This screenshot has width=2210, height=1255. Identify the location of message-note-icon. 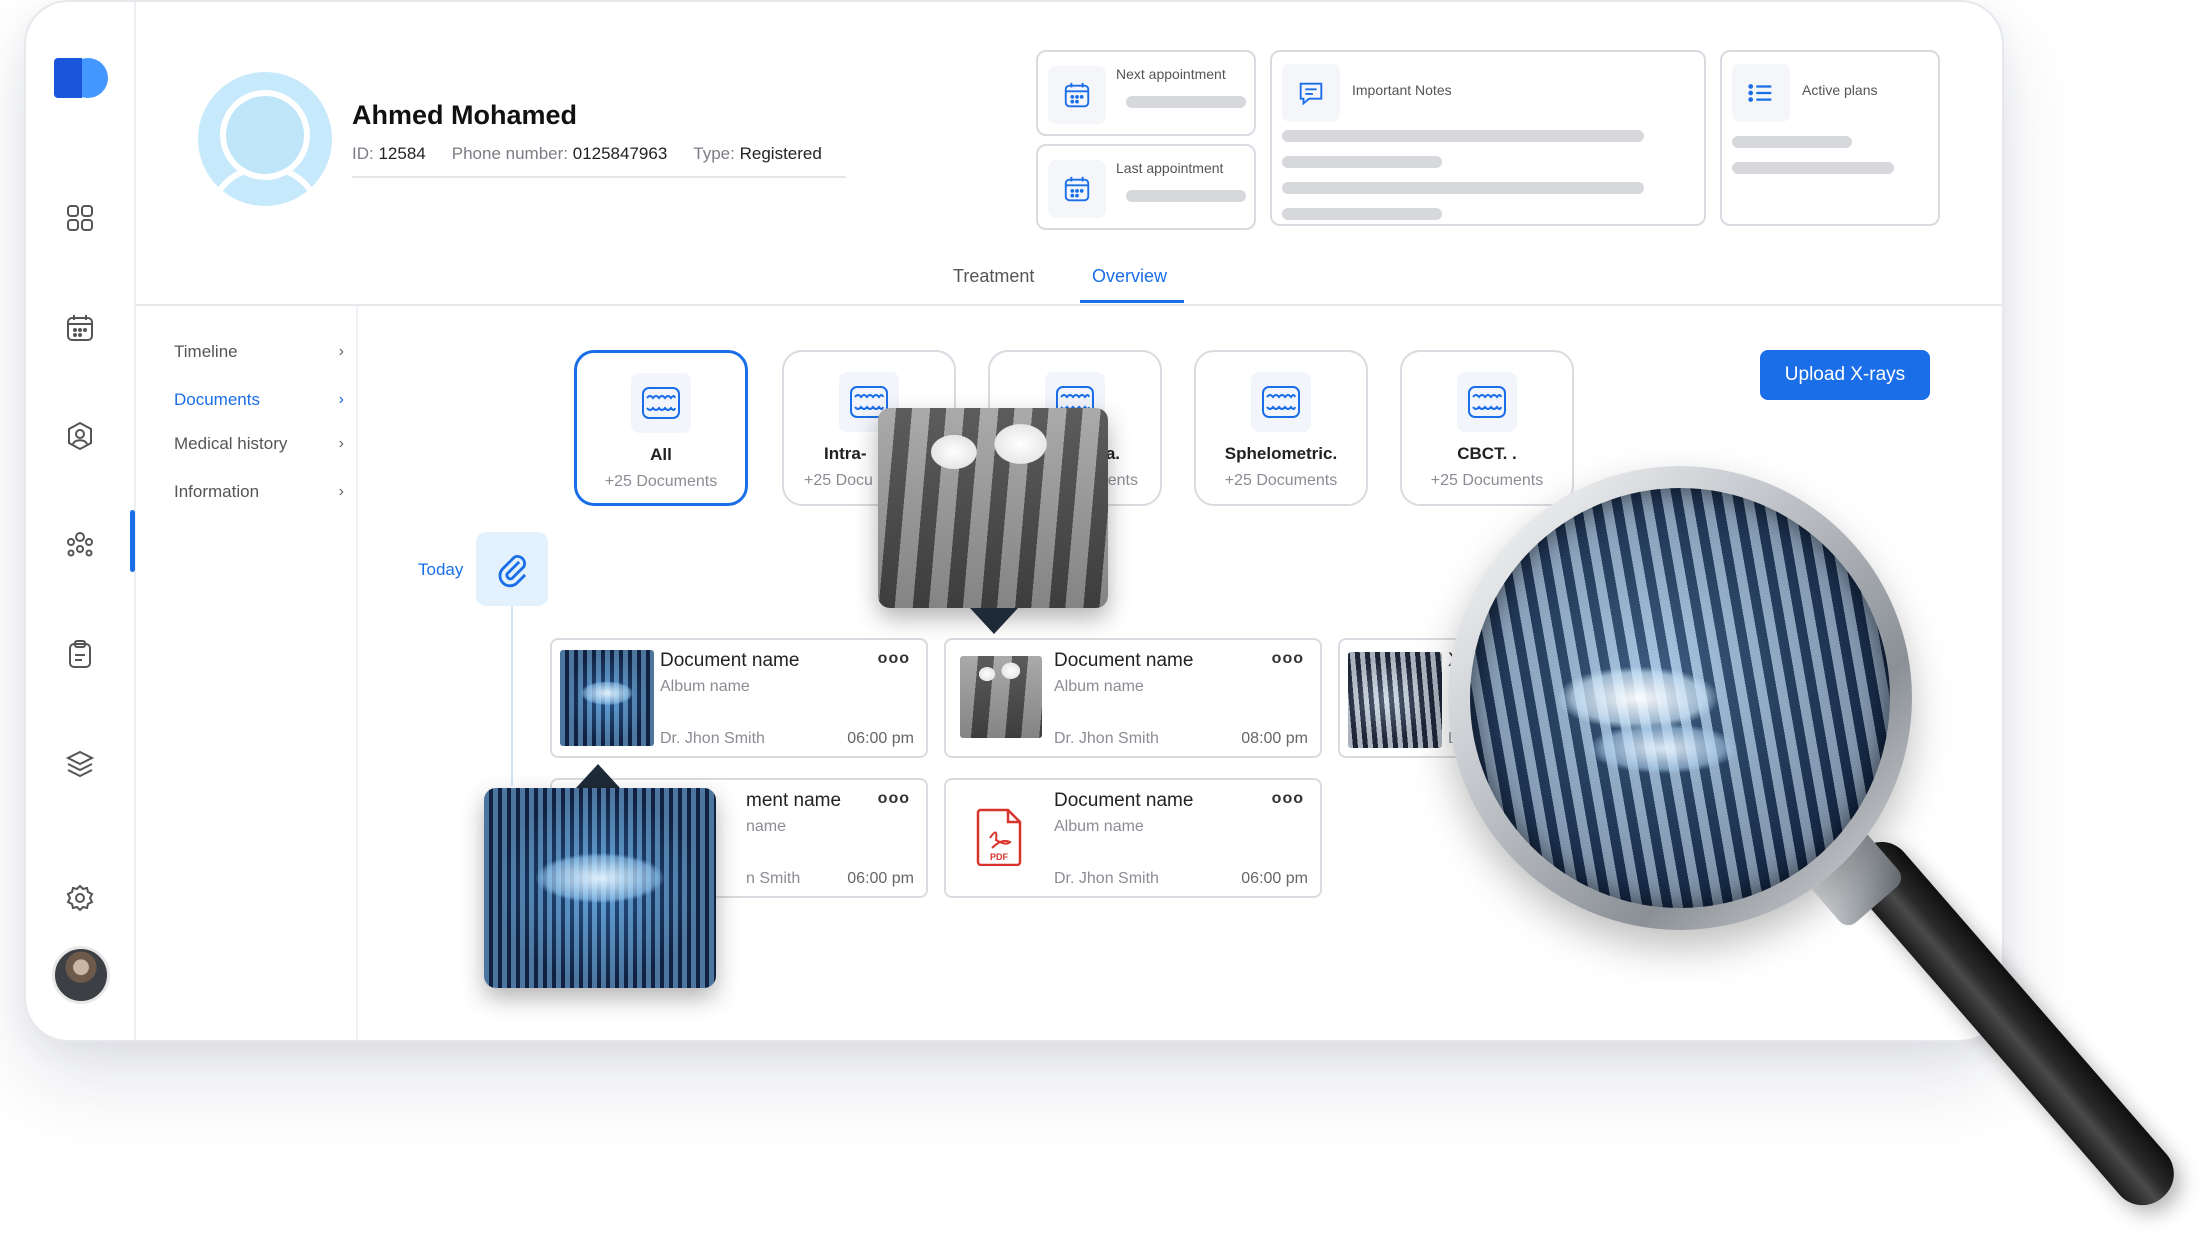
(1311, 93).